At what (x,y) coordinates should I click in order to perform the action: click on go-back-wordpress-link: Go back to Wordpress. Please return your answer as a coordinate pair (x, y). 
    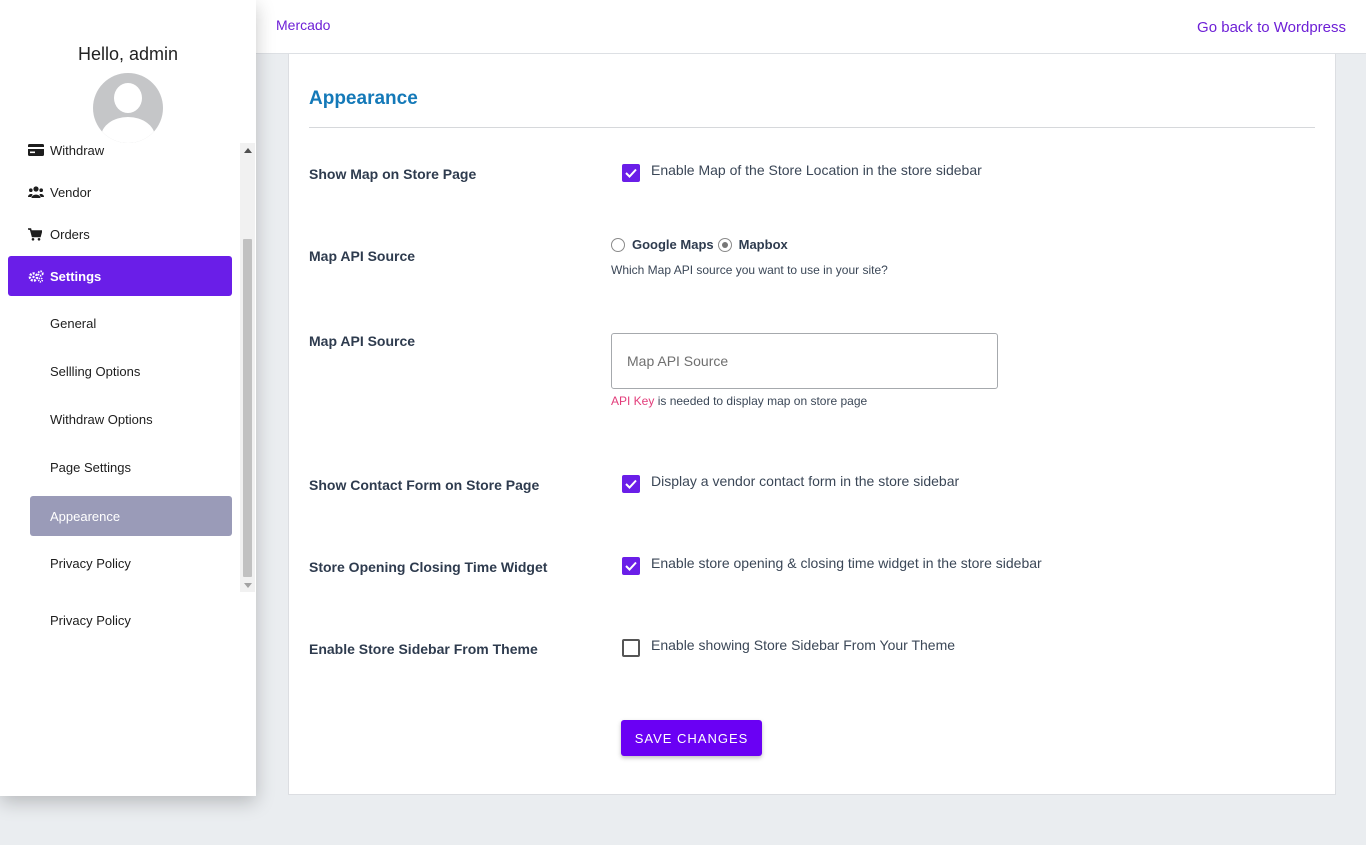
    Looking at the image, I should click on (1271, 27).